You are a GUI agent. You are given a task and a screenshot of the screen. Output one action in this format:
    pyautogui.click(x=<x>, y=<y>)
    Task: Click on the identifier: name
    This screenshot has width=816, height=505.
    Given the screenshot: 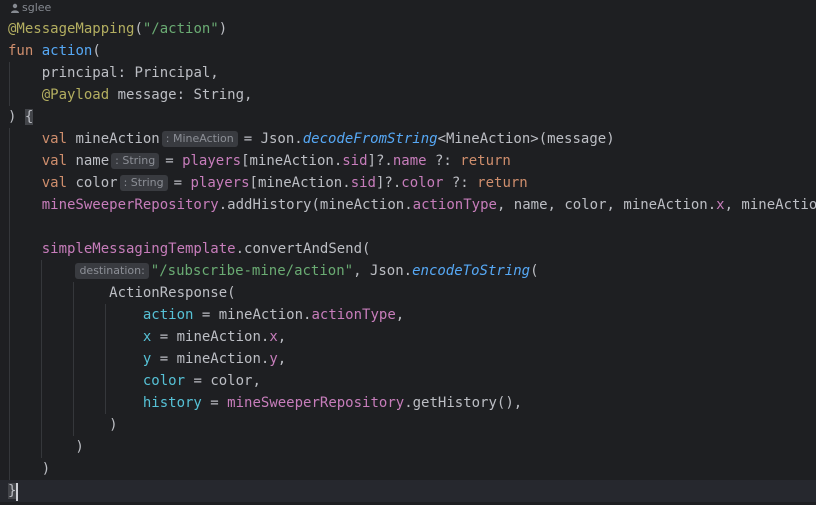 What is the action you would take?
    pyautogui.click(x=530, y=205)
    